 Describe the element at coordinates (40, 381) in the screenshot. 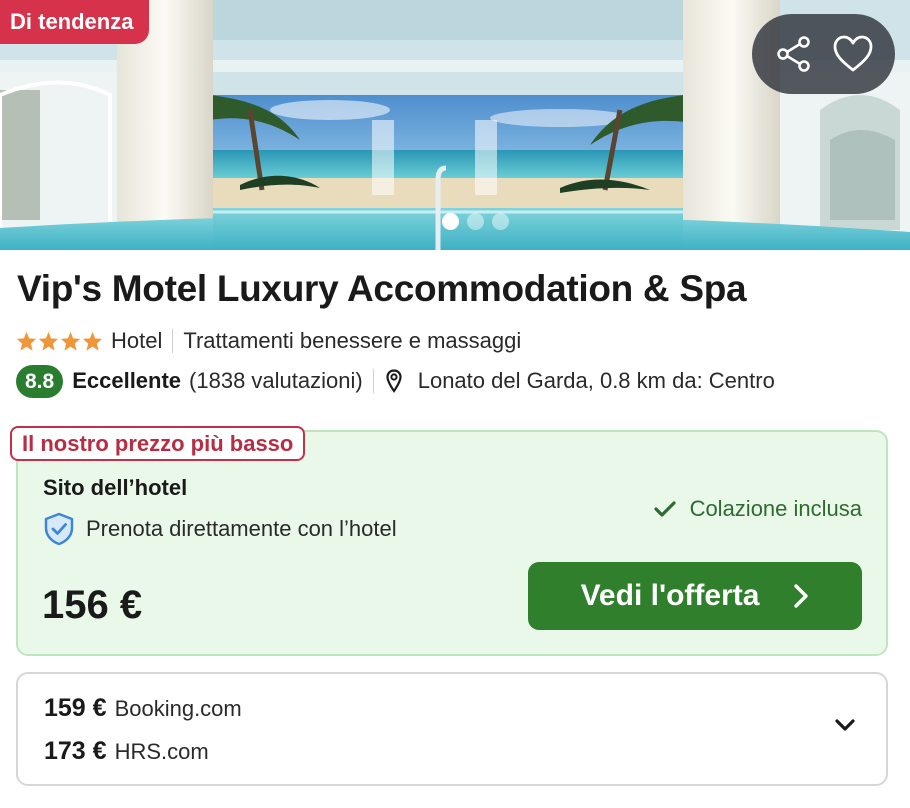

I see `review-score-badge: 8.8` at that location.